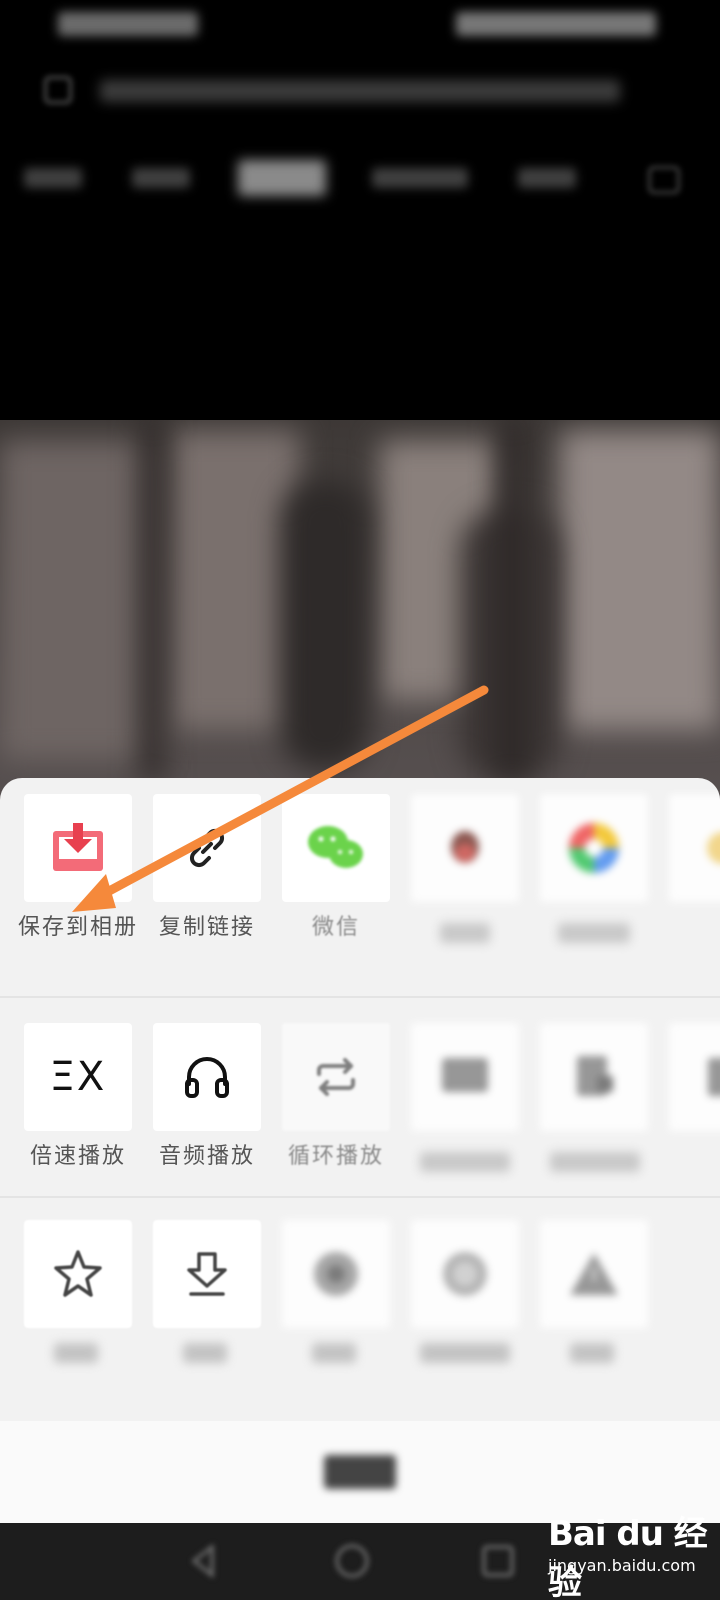 This screenshot has width=720, height=1600. Describe the element at coordinates (465, 848) in the screenshot. I see `qq-icon` at that location.